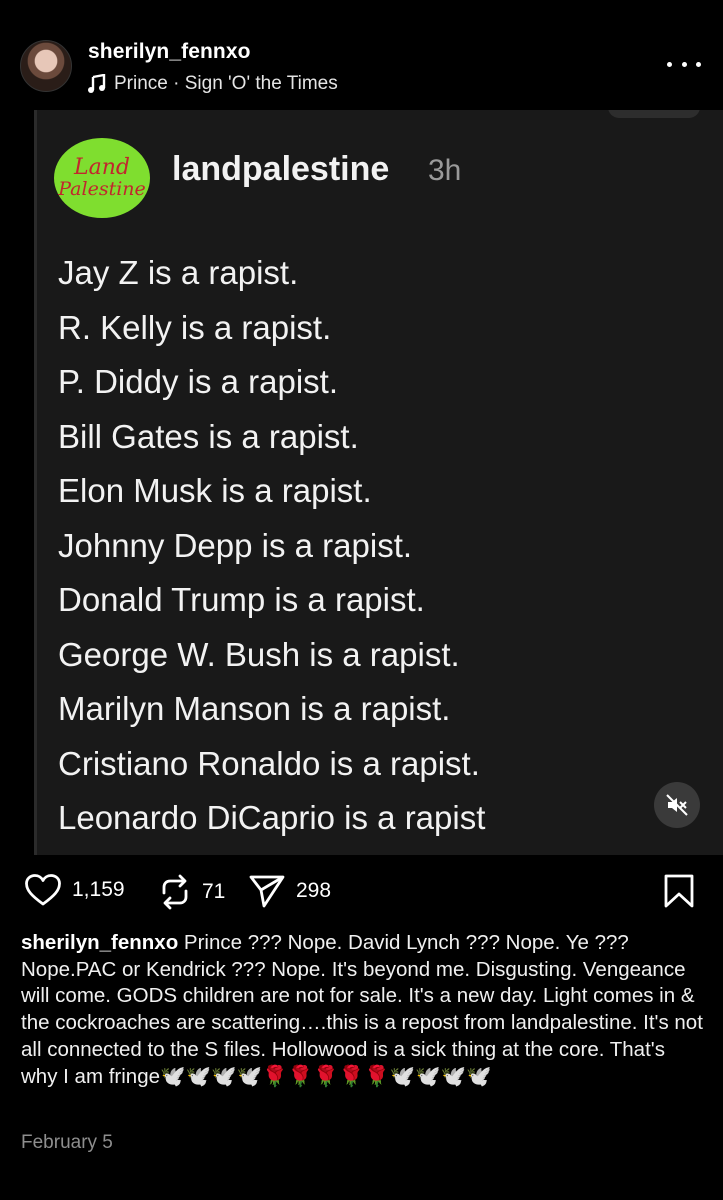 Image resolution: width=723 pixels, height=1200 pixels. Describe the element at coordinates (272, 817) in the screenshot. I see `text-line: Leonardo DiCaprio is a rapist` at that location.